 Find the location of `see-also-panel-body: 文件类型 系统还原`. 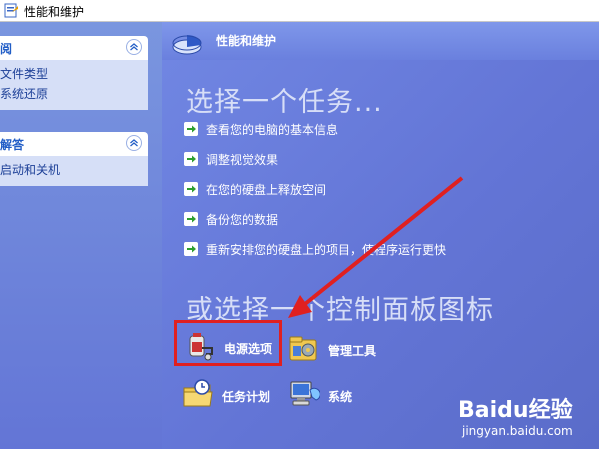

see-also-panel-body: 文件类型 系统还原 is located at coordinates (74, 85).